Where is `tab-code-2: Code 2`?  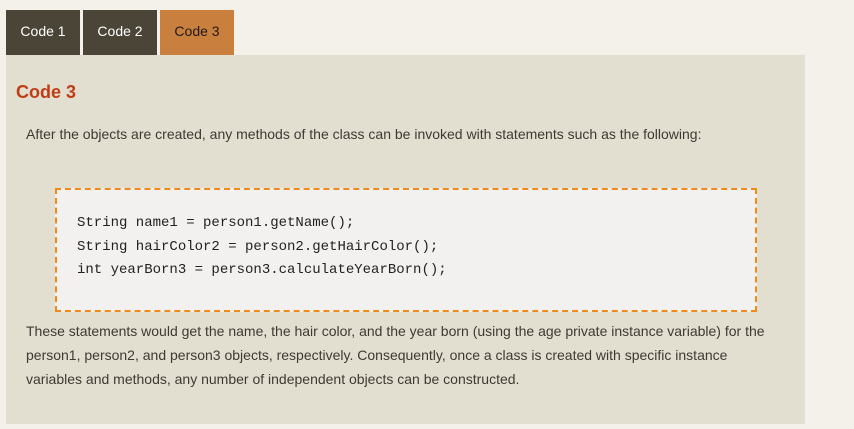
tab-code-2: Code 2 is located at coordinates (120, 32).